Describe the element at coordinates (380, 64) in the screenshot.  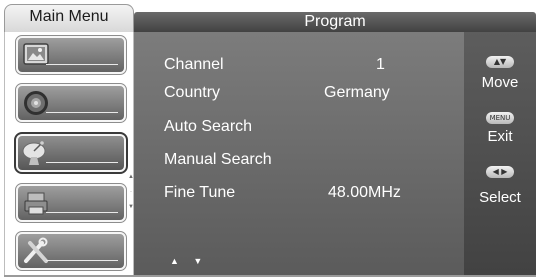
I see `channel-value: 1` at that location.